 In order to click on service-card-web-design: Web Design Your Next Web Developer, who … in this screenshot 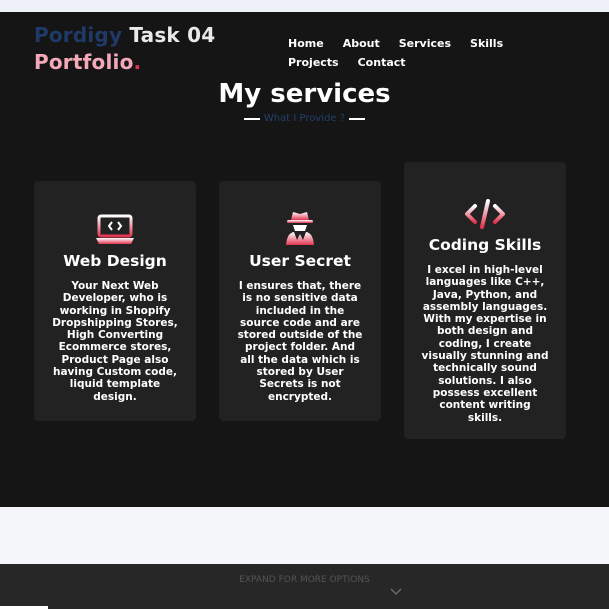, I will do `click(115, 301)`.